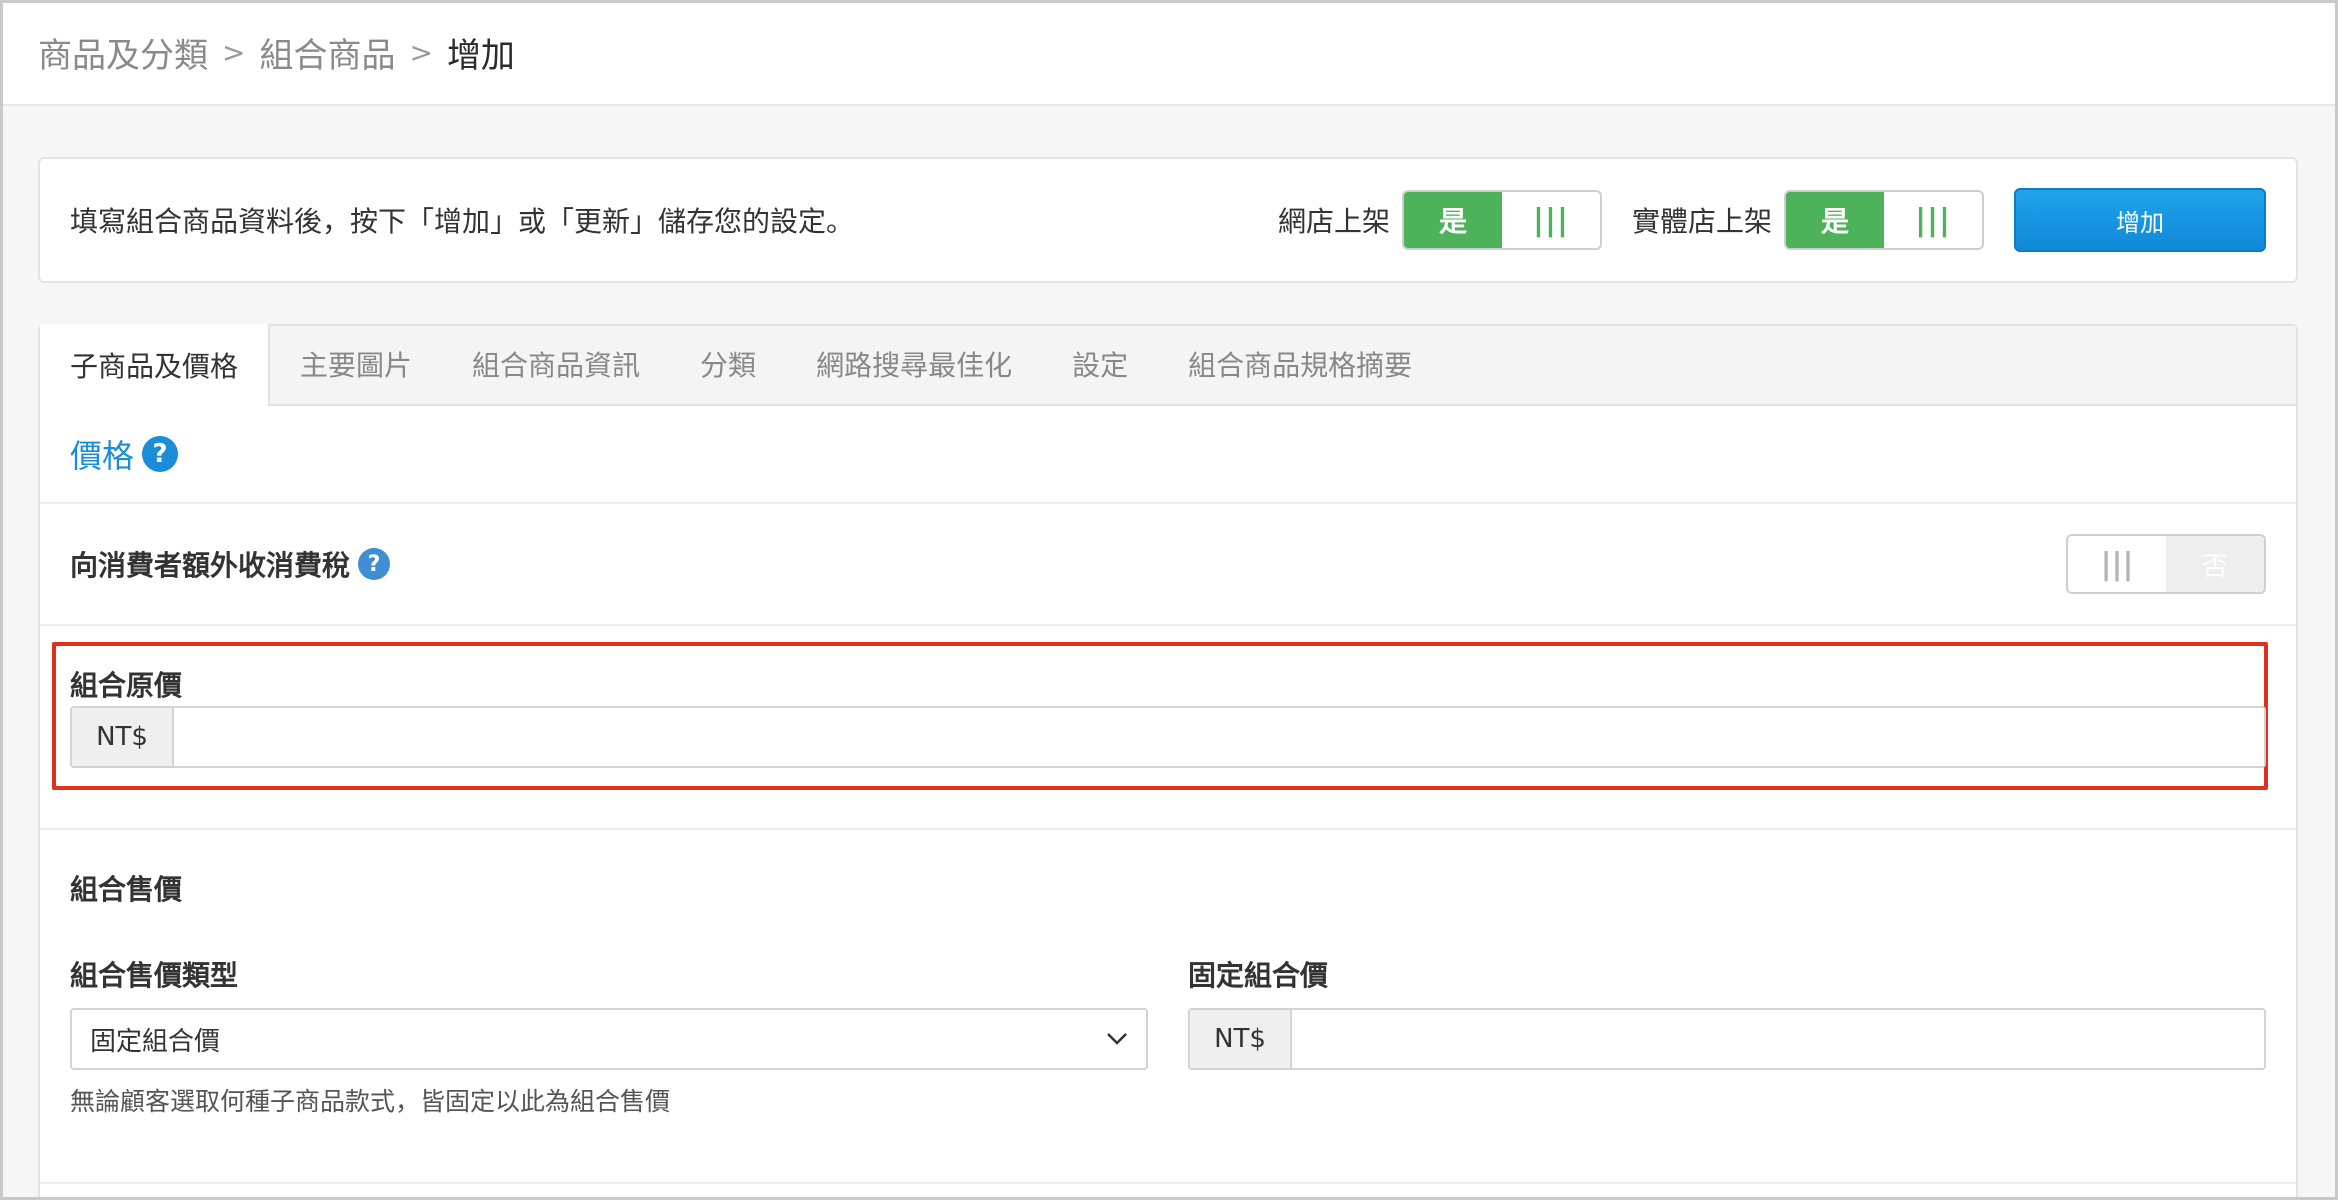 Image resolution: width=2338 pixels, height=1200 pixels. I want to click on sale-type-label: 組合售價類型, so click(154, 975).